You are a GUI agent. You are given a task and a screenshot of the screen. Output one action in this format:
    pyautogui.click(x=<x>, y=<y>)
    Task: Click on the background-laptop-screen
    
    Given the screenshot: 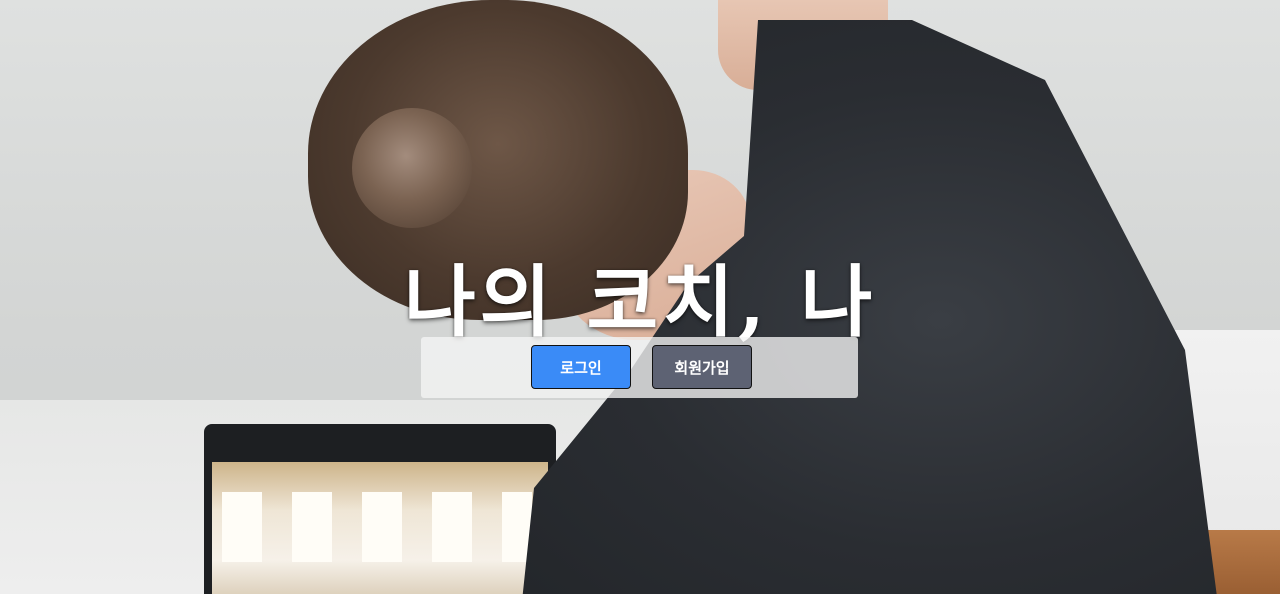 What is the action you would take?
    pyautogui.click(x=380, y=528)
    